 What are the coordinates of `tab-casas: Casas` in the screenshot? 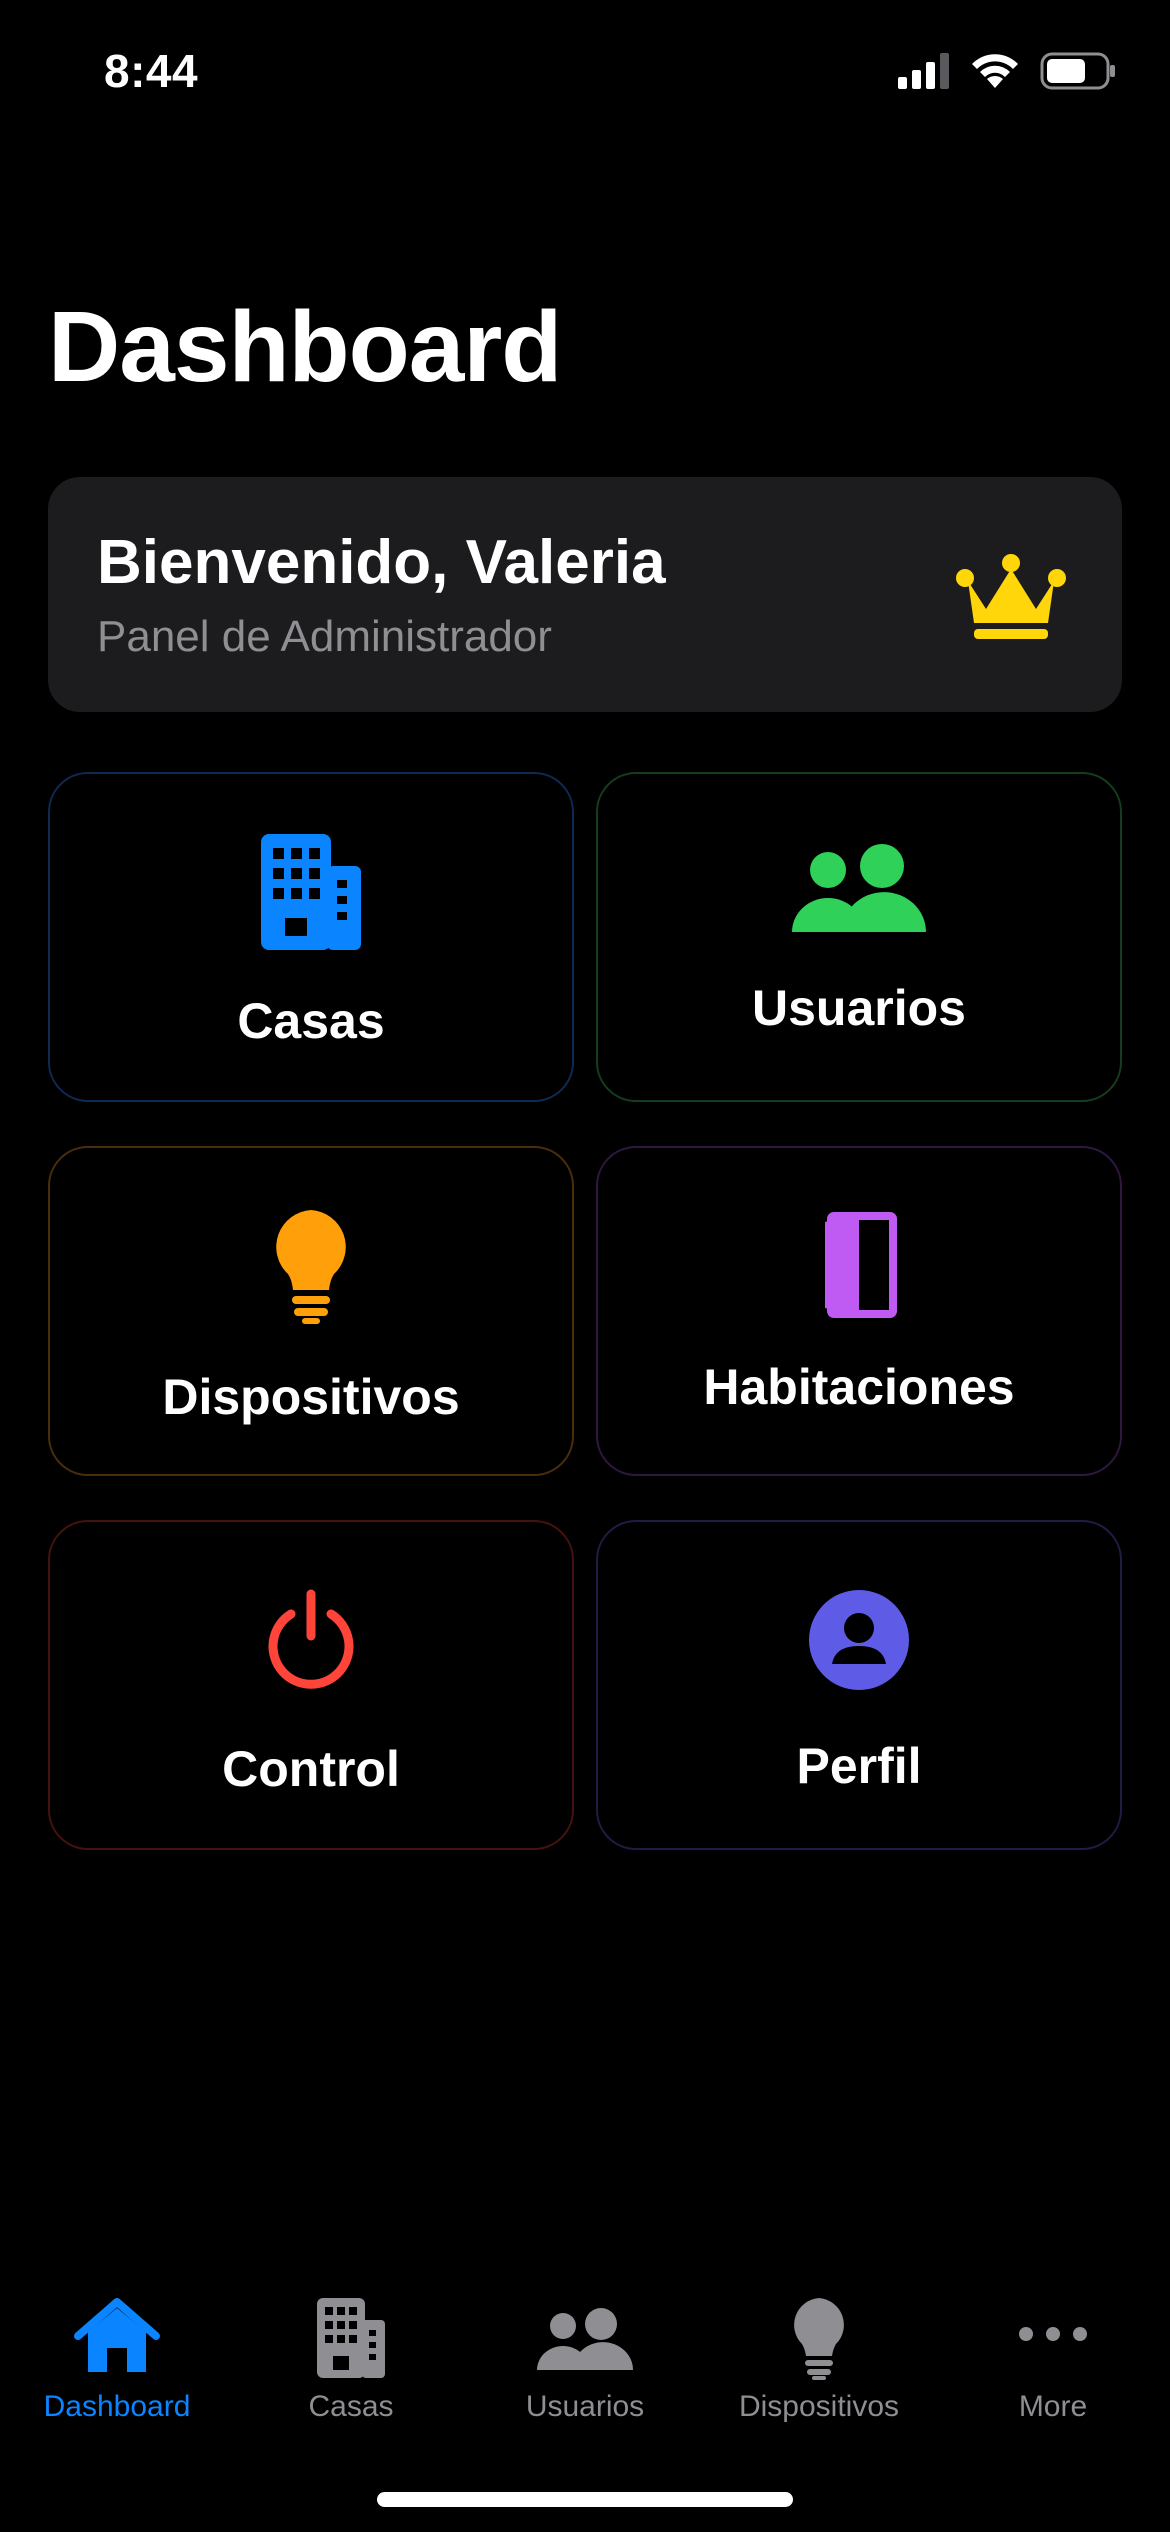 It's located at (351, 2350).